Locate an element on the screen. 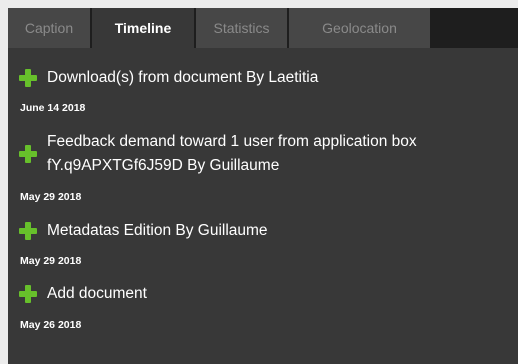 Image resolution: width=518 pixels, height=364 pixels. entry-title: Download(s) from document By Laetitia is located at coordinates (183, 77).